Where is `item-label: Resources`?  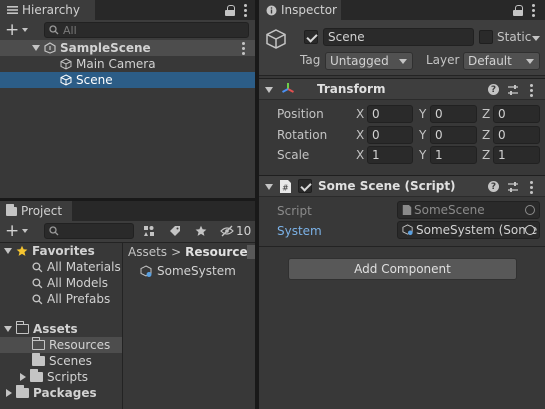
item-label: Resources is located at coordinates (80, 345).